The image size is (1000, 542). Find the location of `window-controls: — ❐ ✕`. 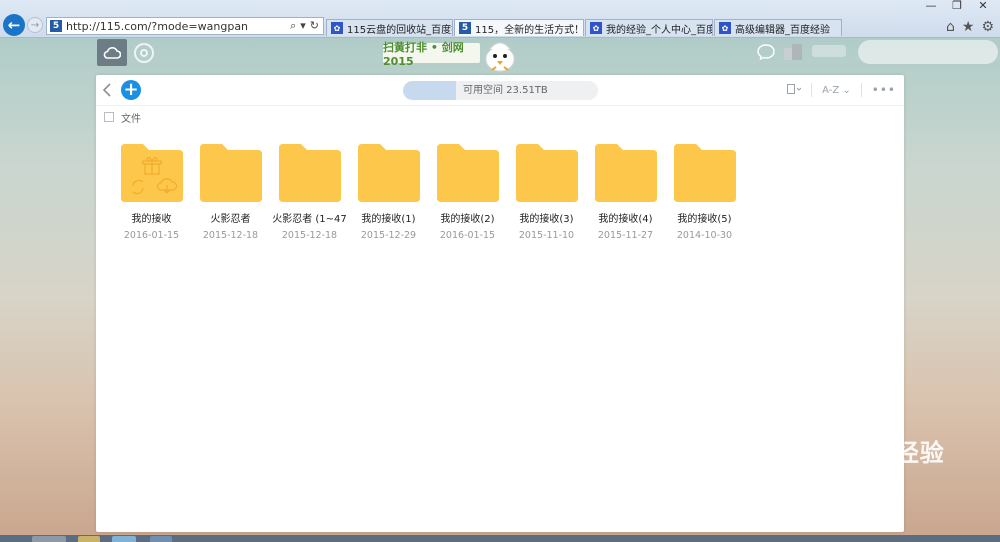

window-controls: — ❐ ✕ is located at coordinates (957, 6).